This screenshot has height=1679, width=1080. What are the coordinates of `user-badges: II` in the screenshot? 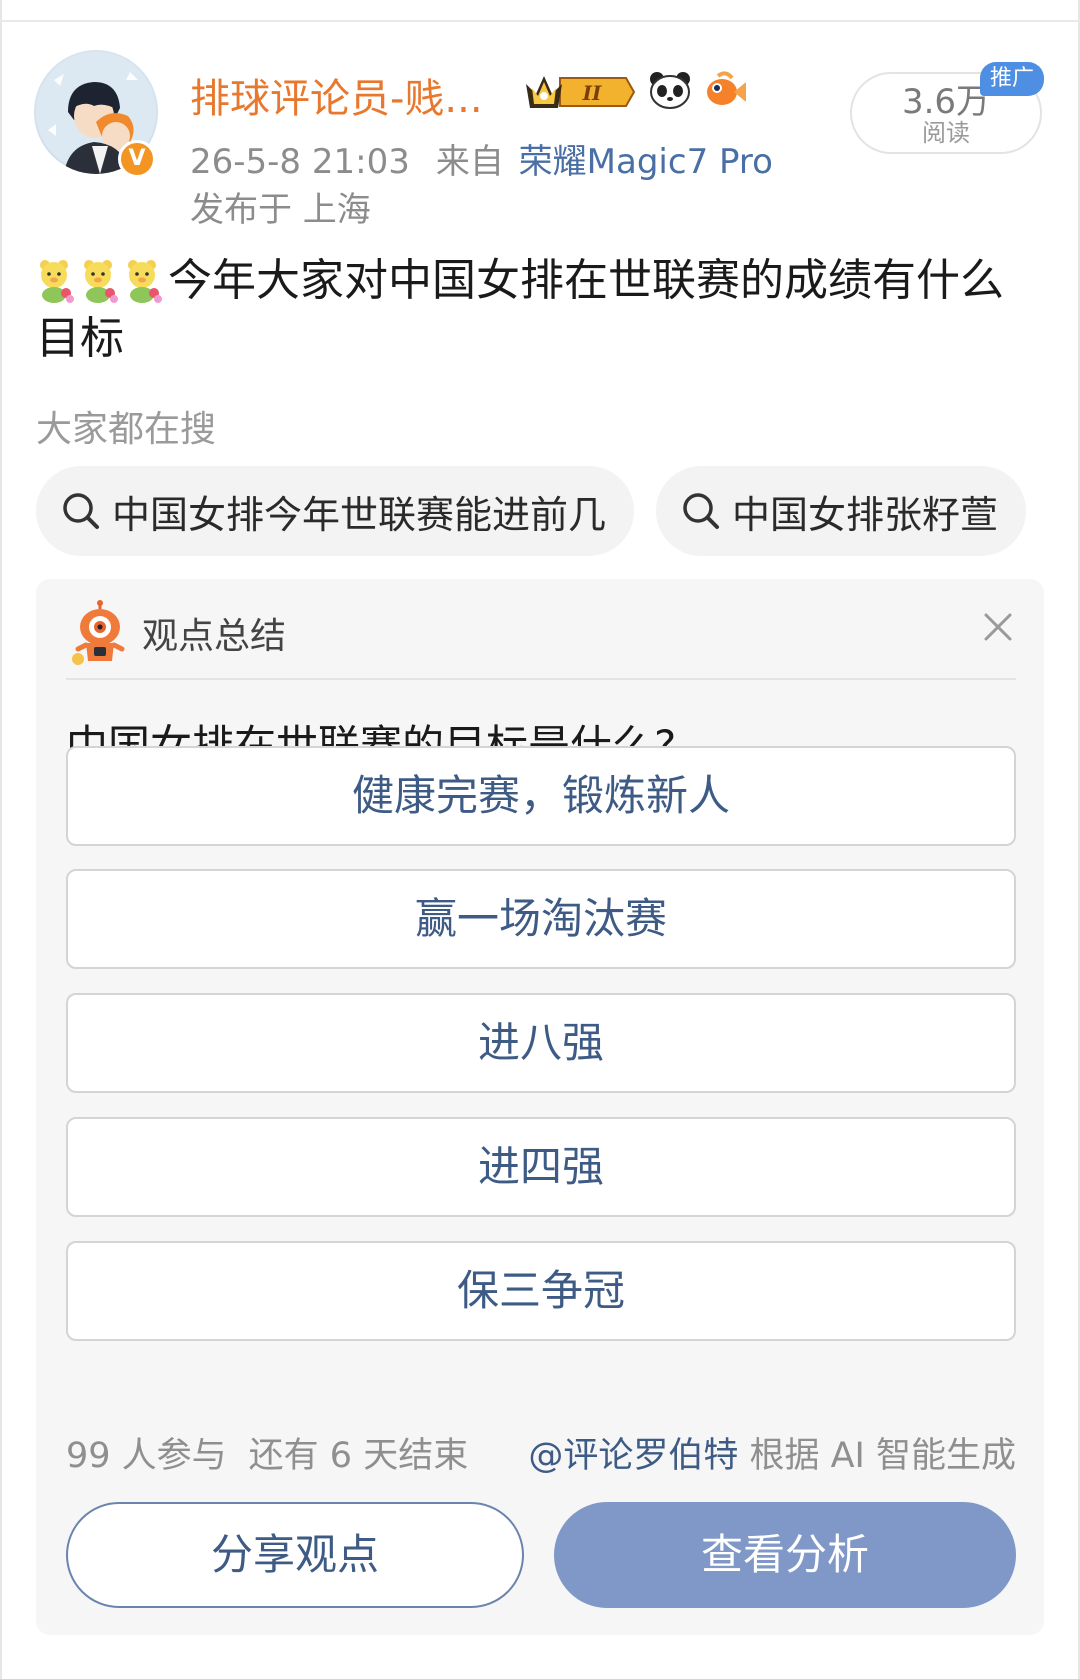 It's located at (635, 92).